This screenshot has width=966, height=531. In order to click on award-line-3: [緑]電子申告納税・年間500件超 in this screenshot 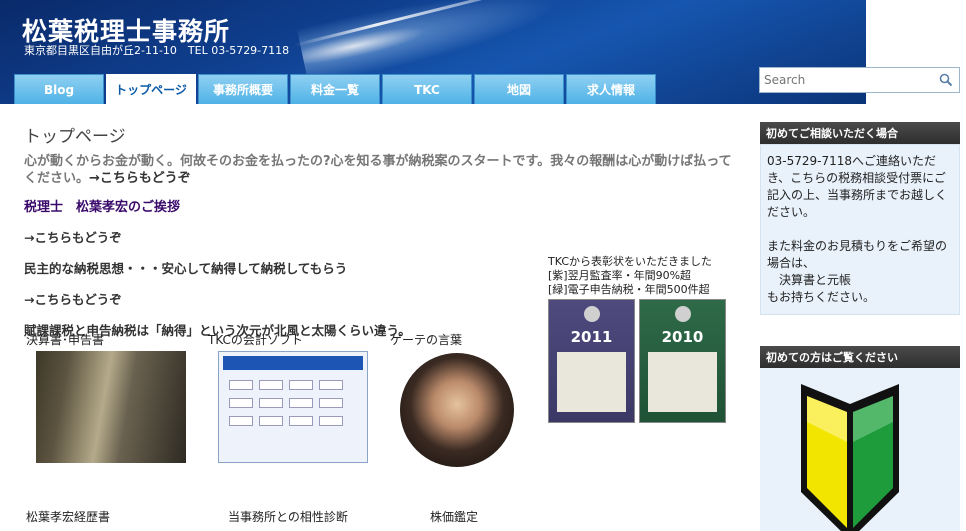, I will do `click(629, 289)`.